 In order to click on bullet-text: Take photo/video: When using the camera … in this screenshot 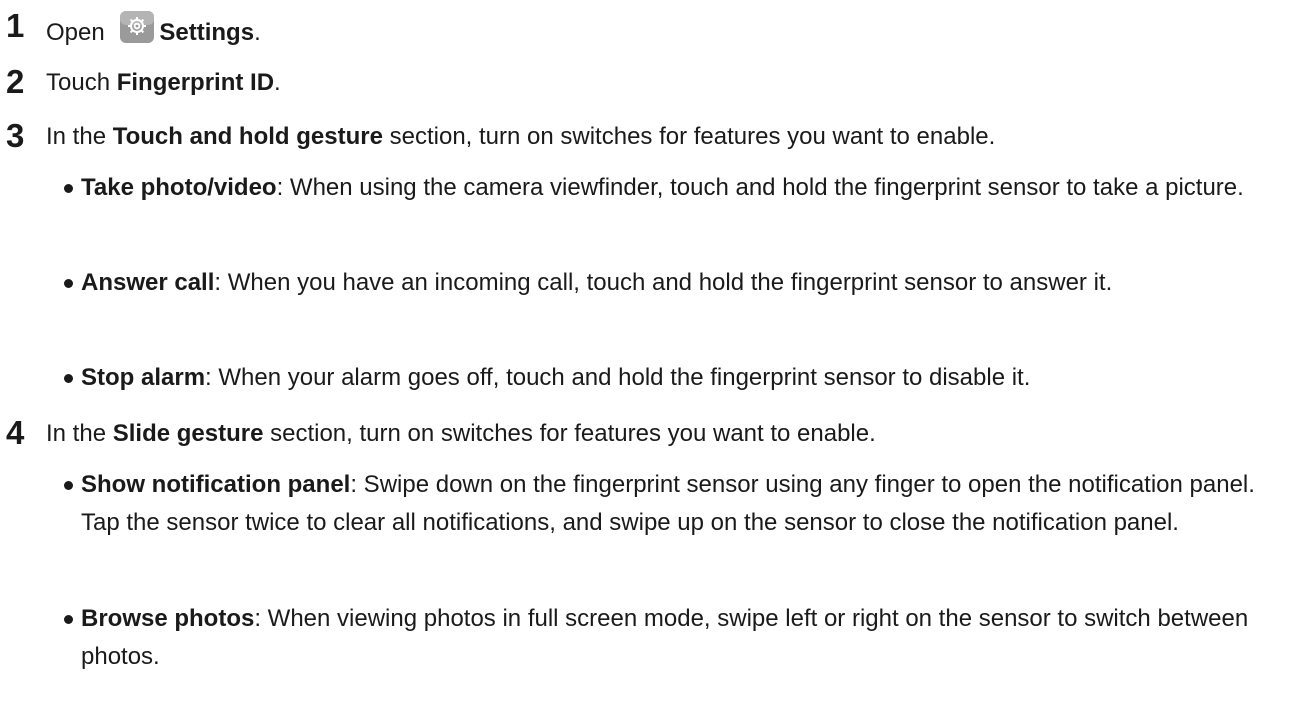, I will do `click(687, 188)`.